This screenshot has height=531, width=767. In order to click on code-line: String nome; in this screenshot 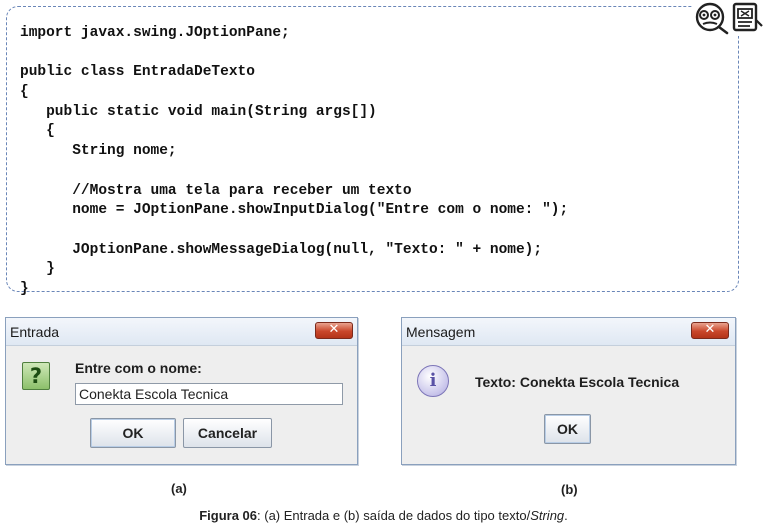, I will do `click(98, 151)`.